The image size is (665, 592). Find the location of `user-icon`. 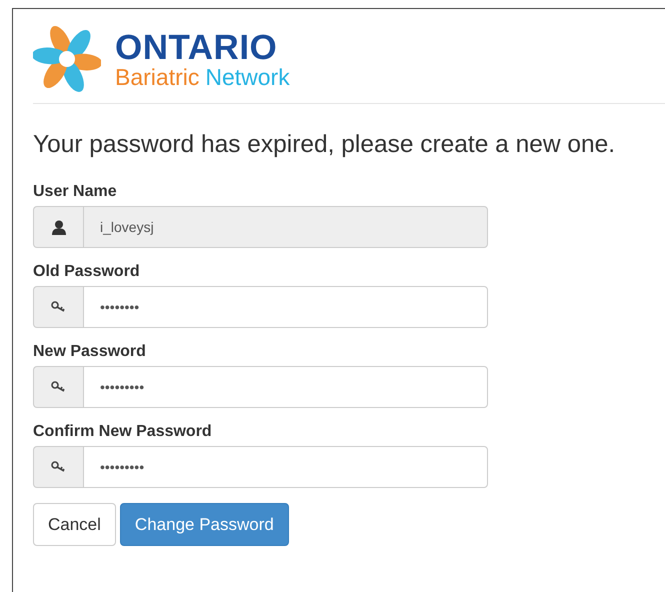

user-icon is located at coordinates (59, 227).